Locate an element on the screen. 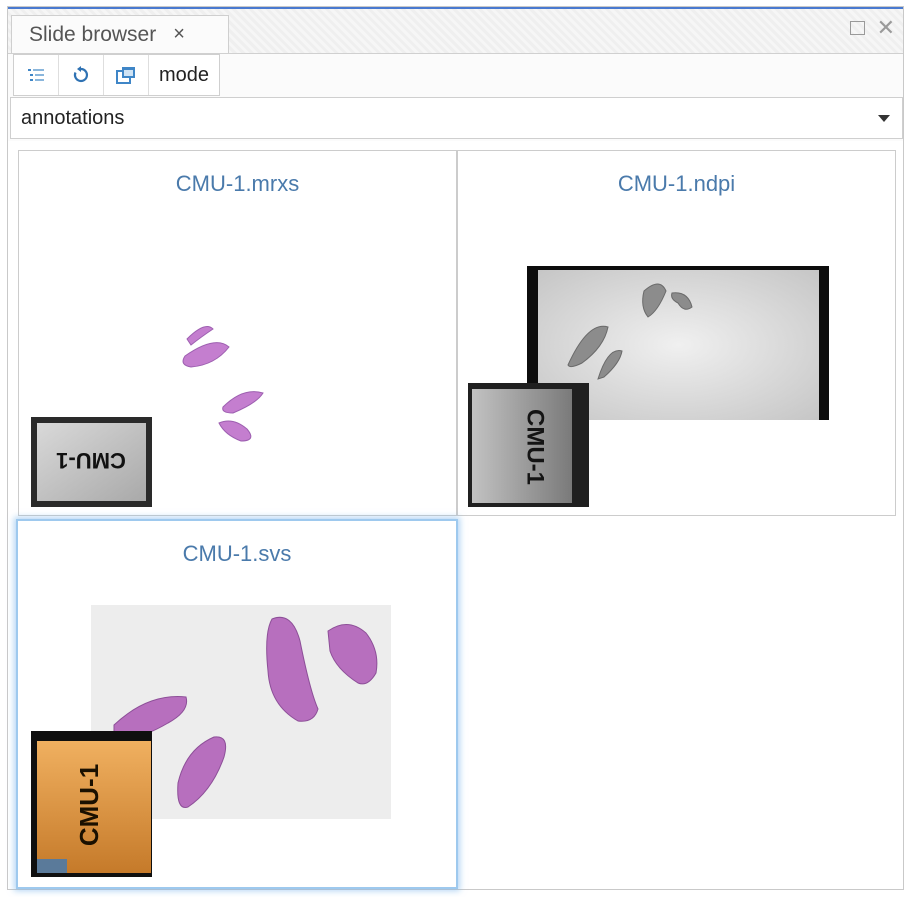 The height and width of the screenshot is (897, 911). select-value: annotations is located at coordinates (73, 117).